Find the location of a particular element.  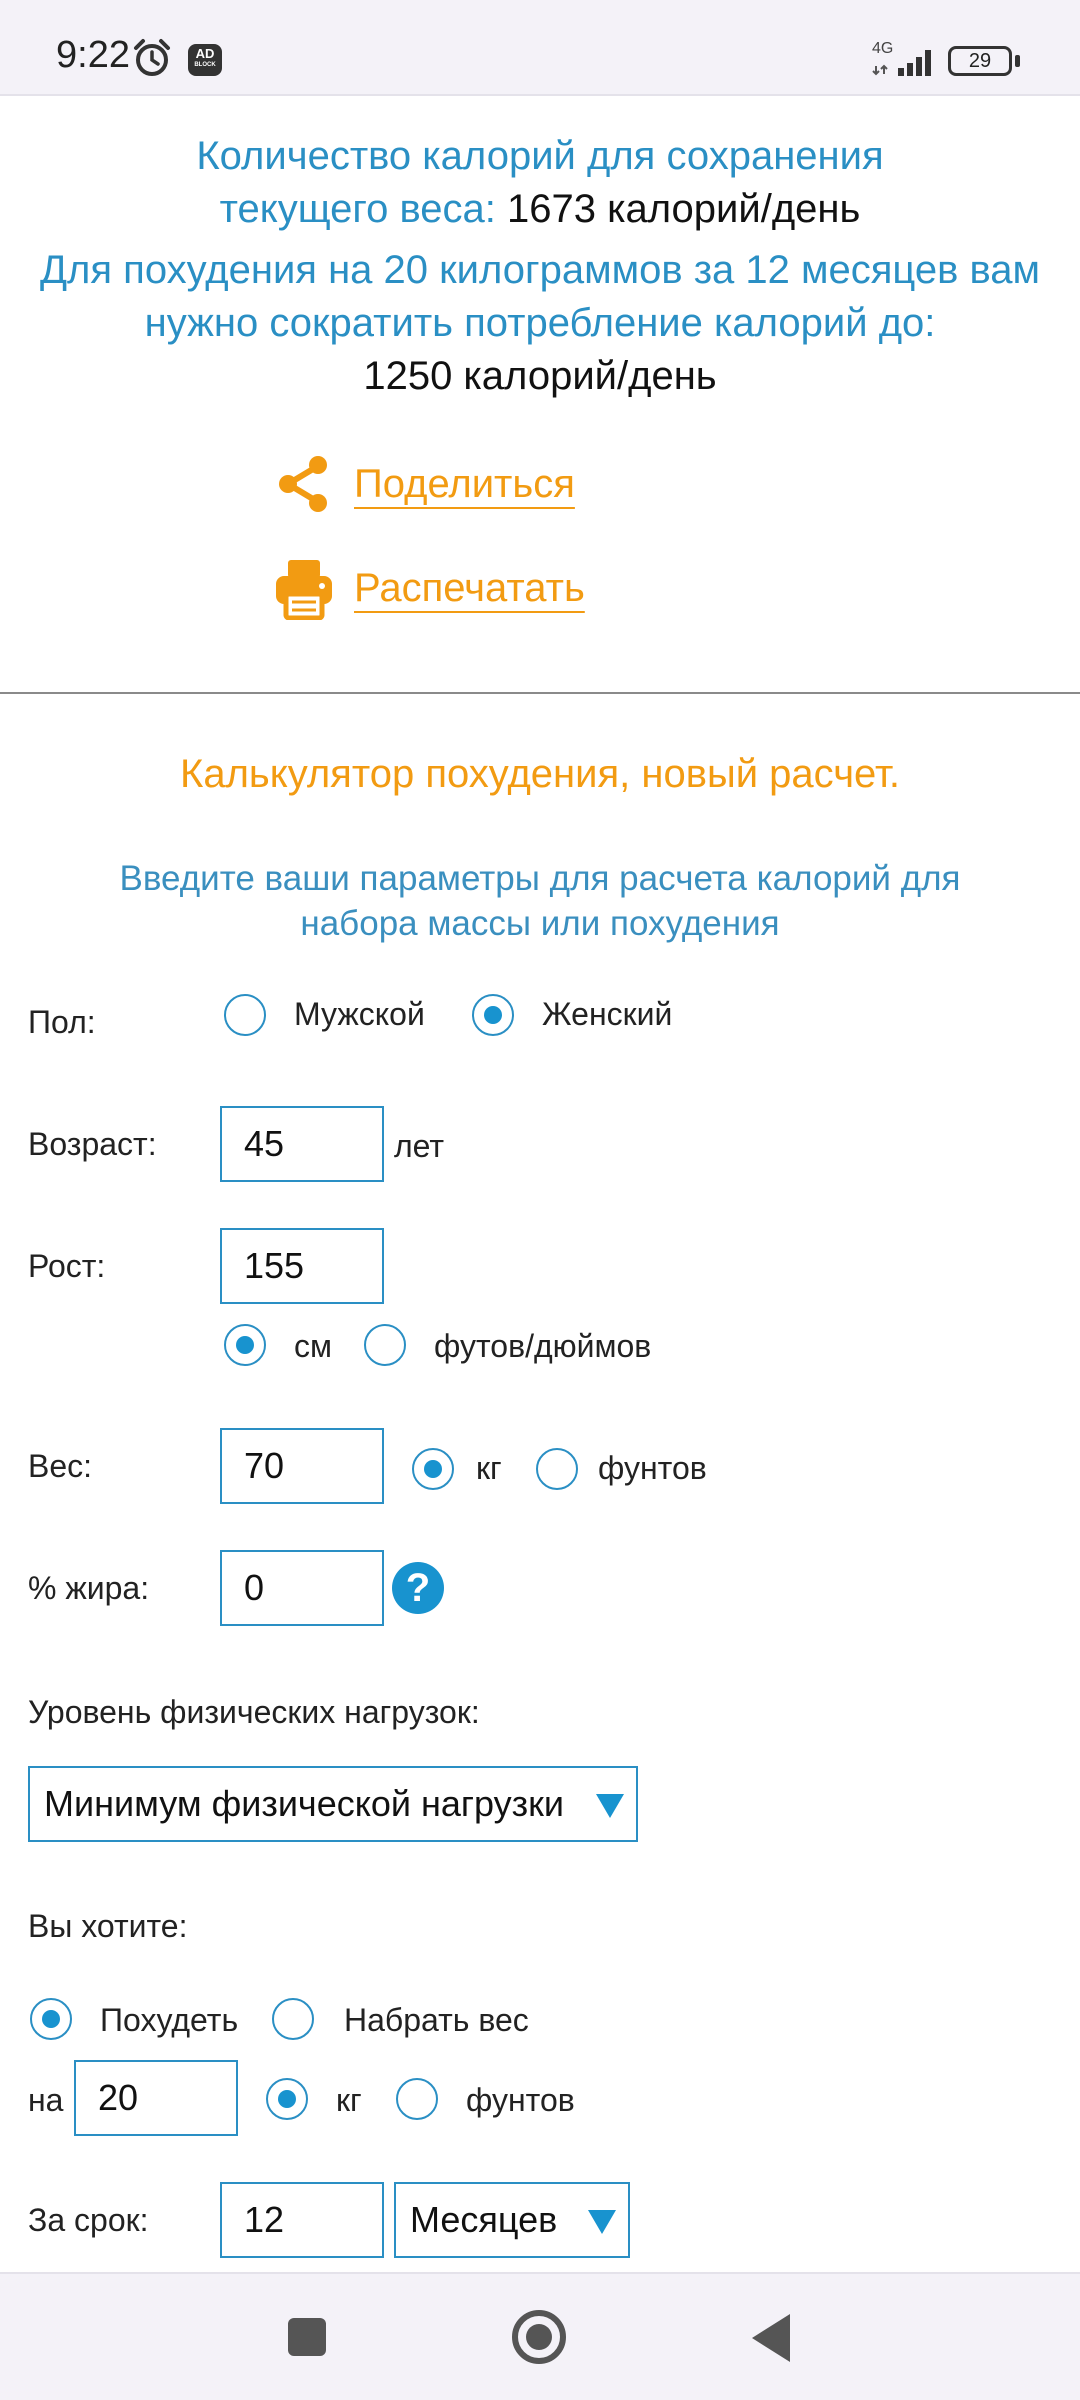

amount-kg-radio is located at coordinates (287, 2099).